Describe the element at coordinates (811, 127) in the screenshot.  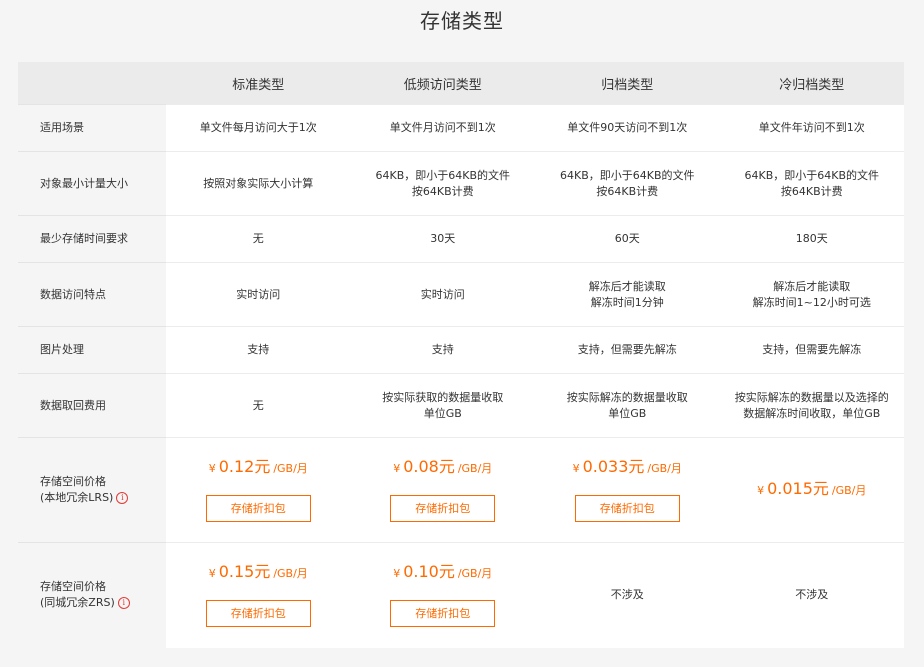
I see `cell-text: 单文件年访问不到1次` at that location.